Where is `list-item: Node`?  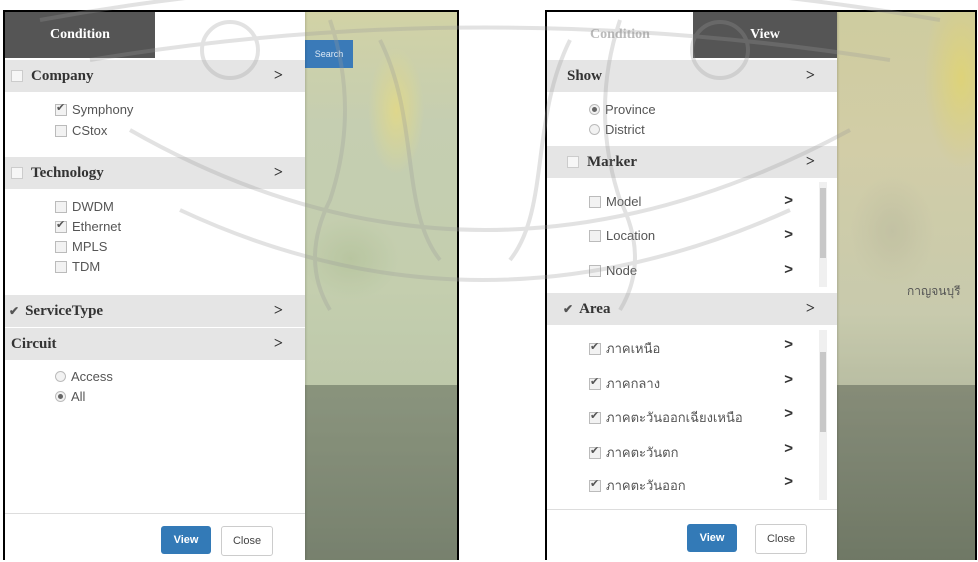 list-item: Node is located at coordinates (613, 270).